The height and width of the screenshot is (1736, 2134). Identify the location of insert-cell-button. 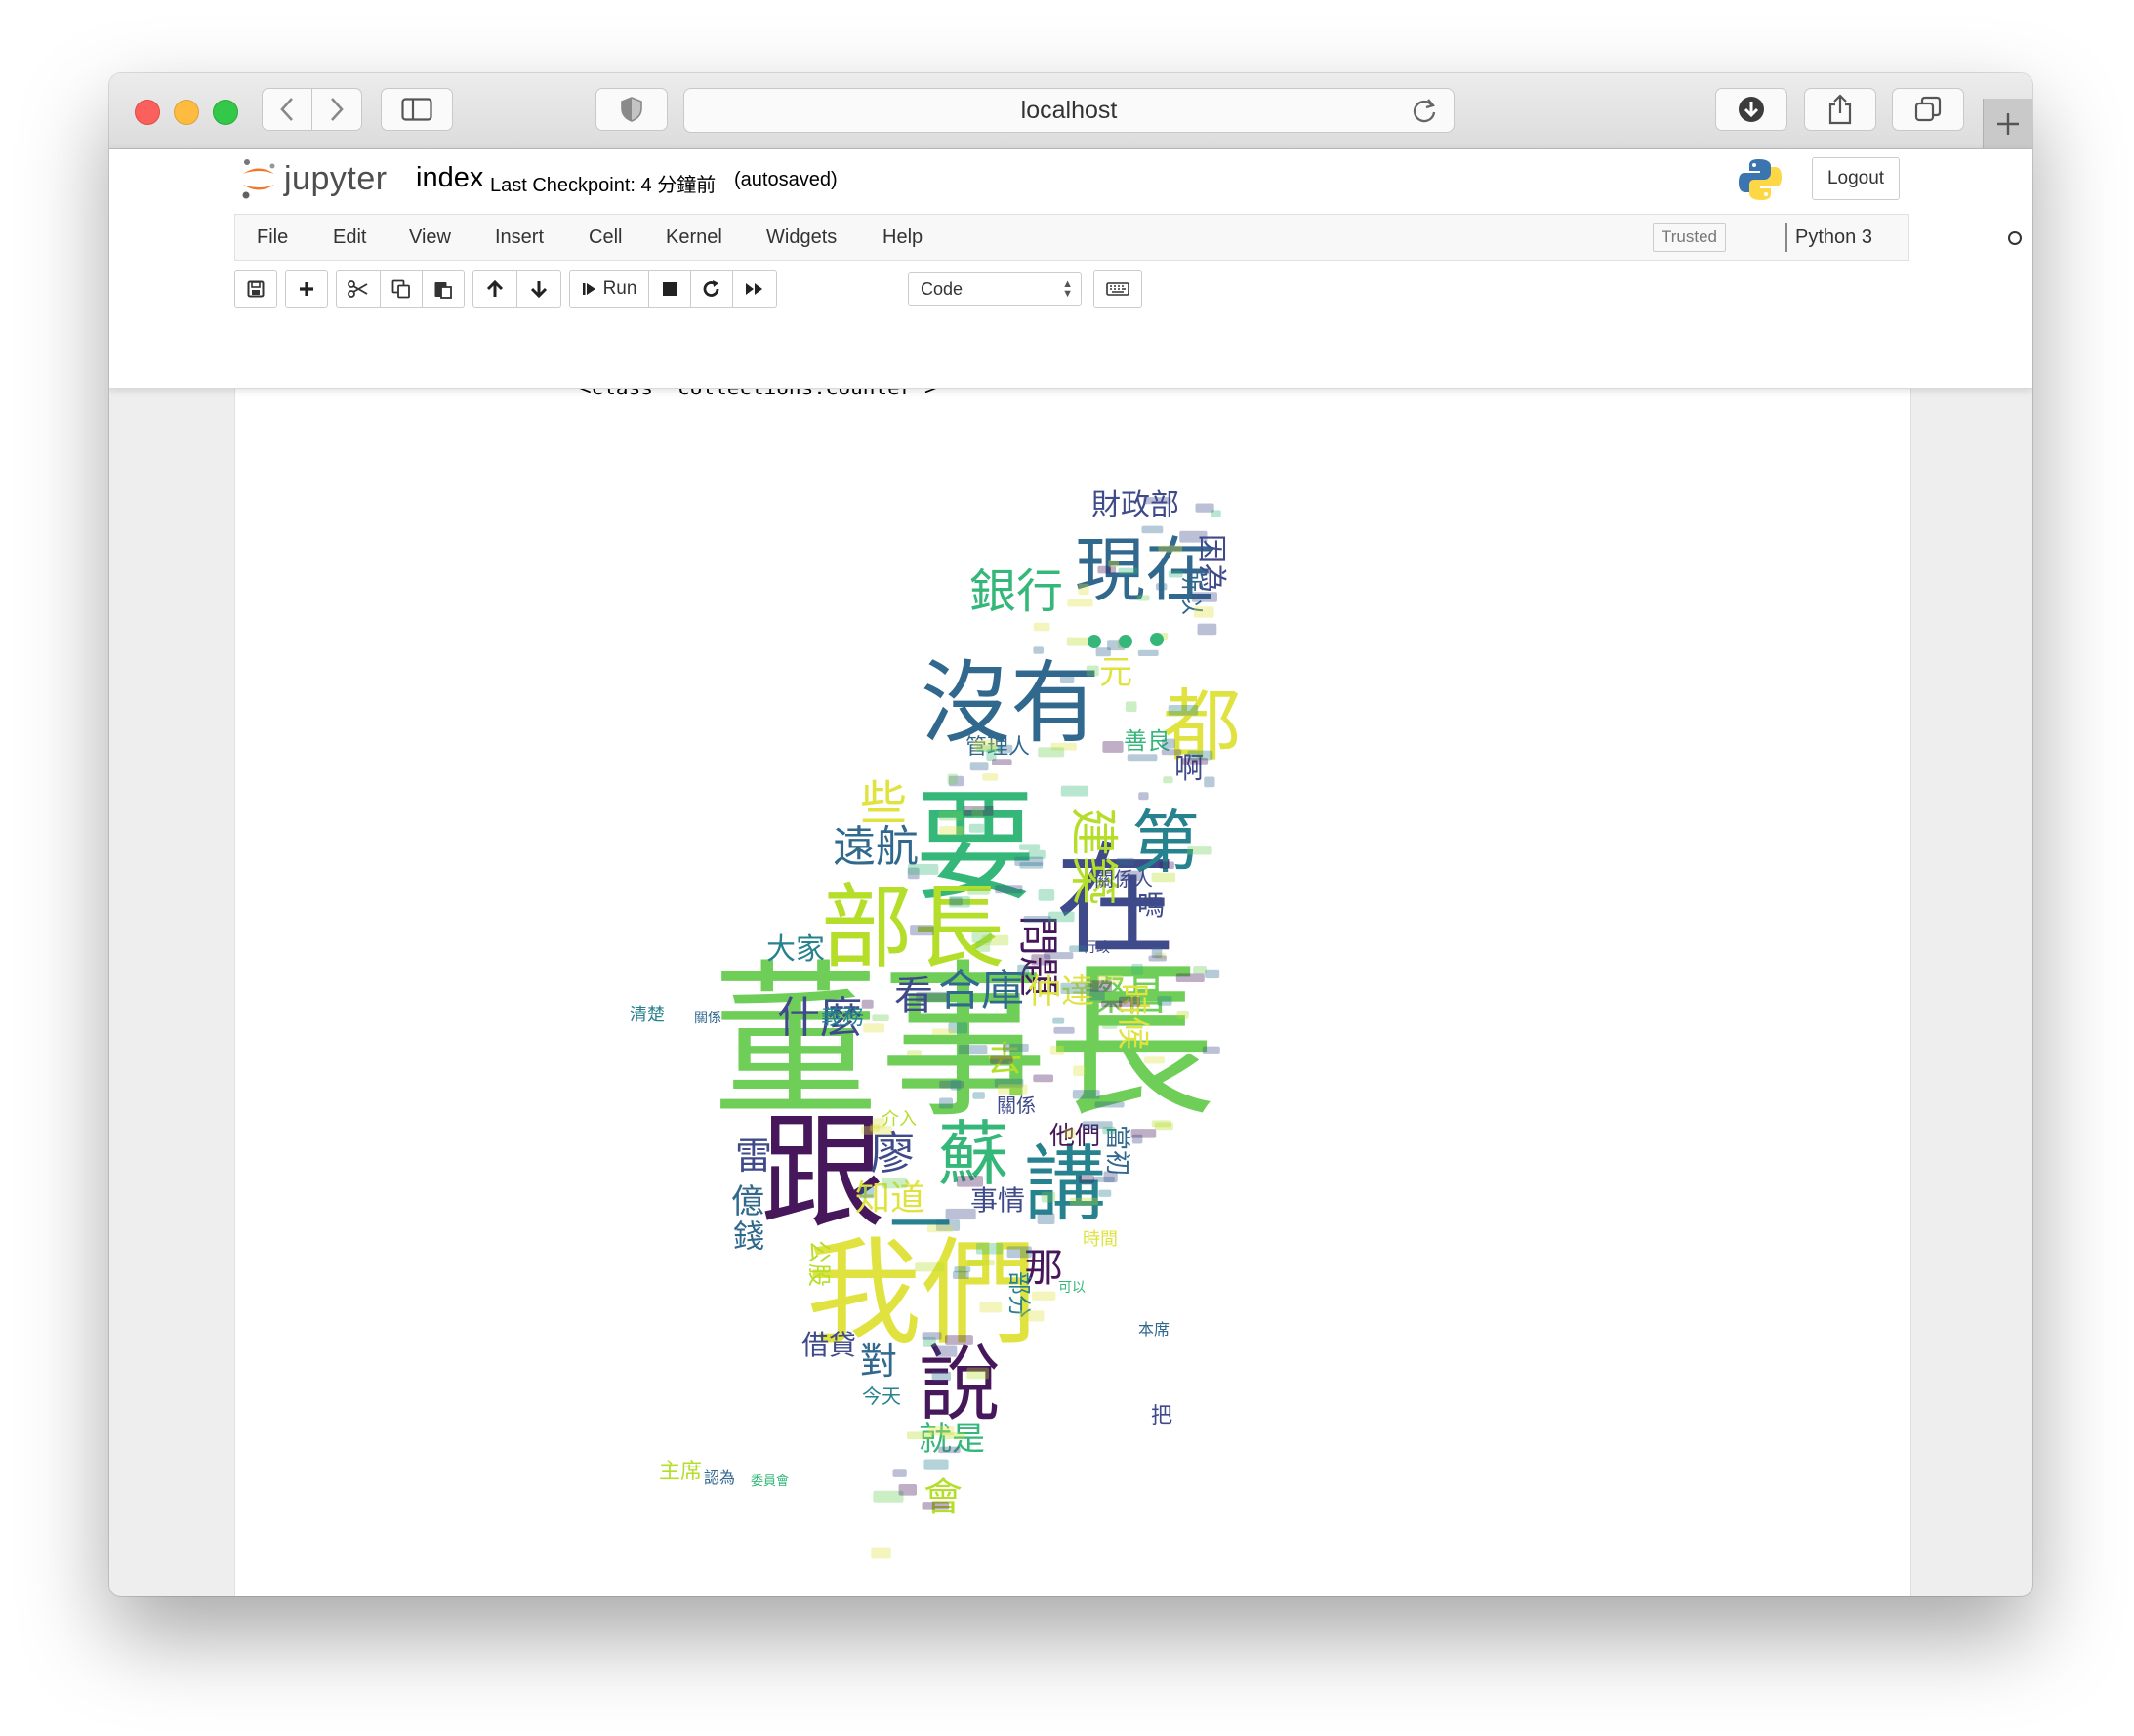
(307, 289).